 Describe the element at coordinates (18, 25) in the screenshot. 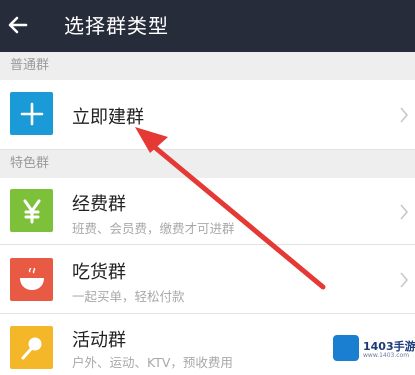

I see `arrow-left-icon` at that location.